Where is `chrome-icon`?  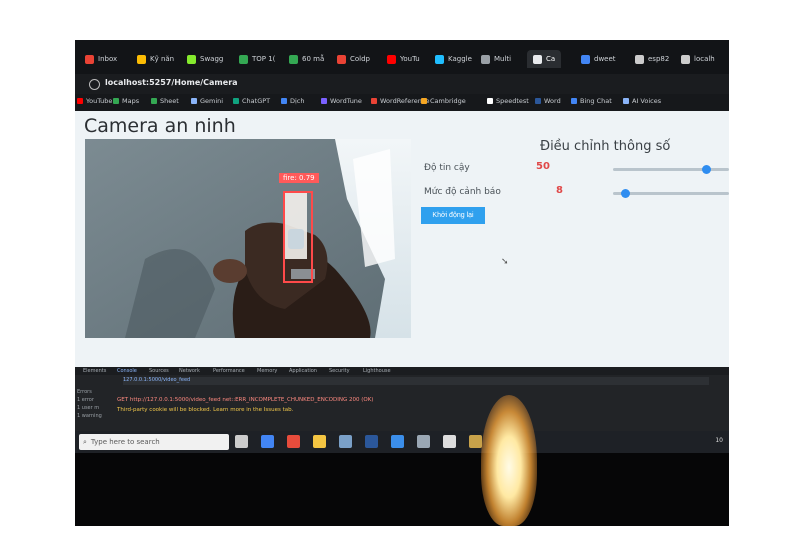 chrome-icon is located at coordinates (267, 441).